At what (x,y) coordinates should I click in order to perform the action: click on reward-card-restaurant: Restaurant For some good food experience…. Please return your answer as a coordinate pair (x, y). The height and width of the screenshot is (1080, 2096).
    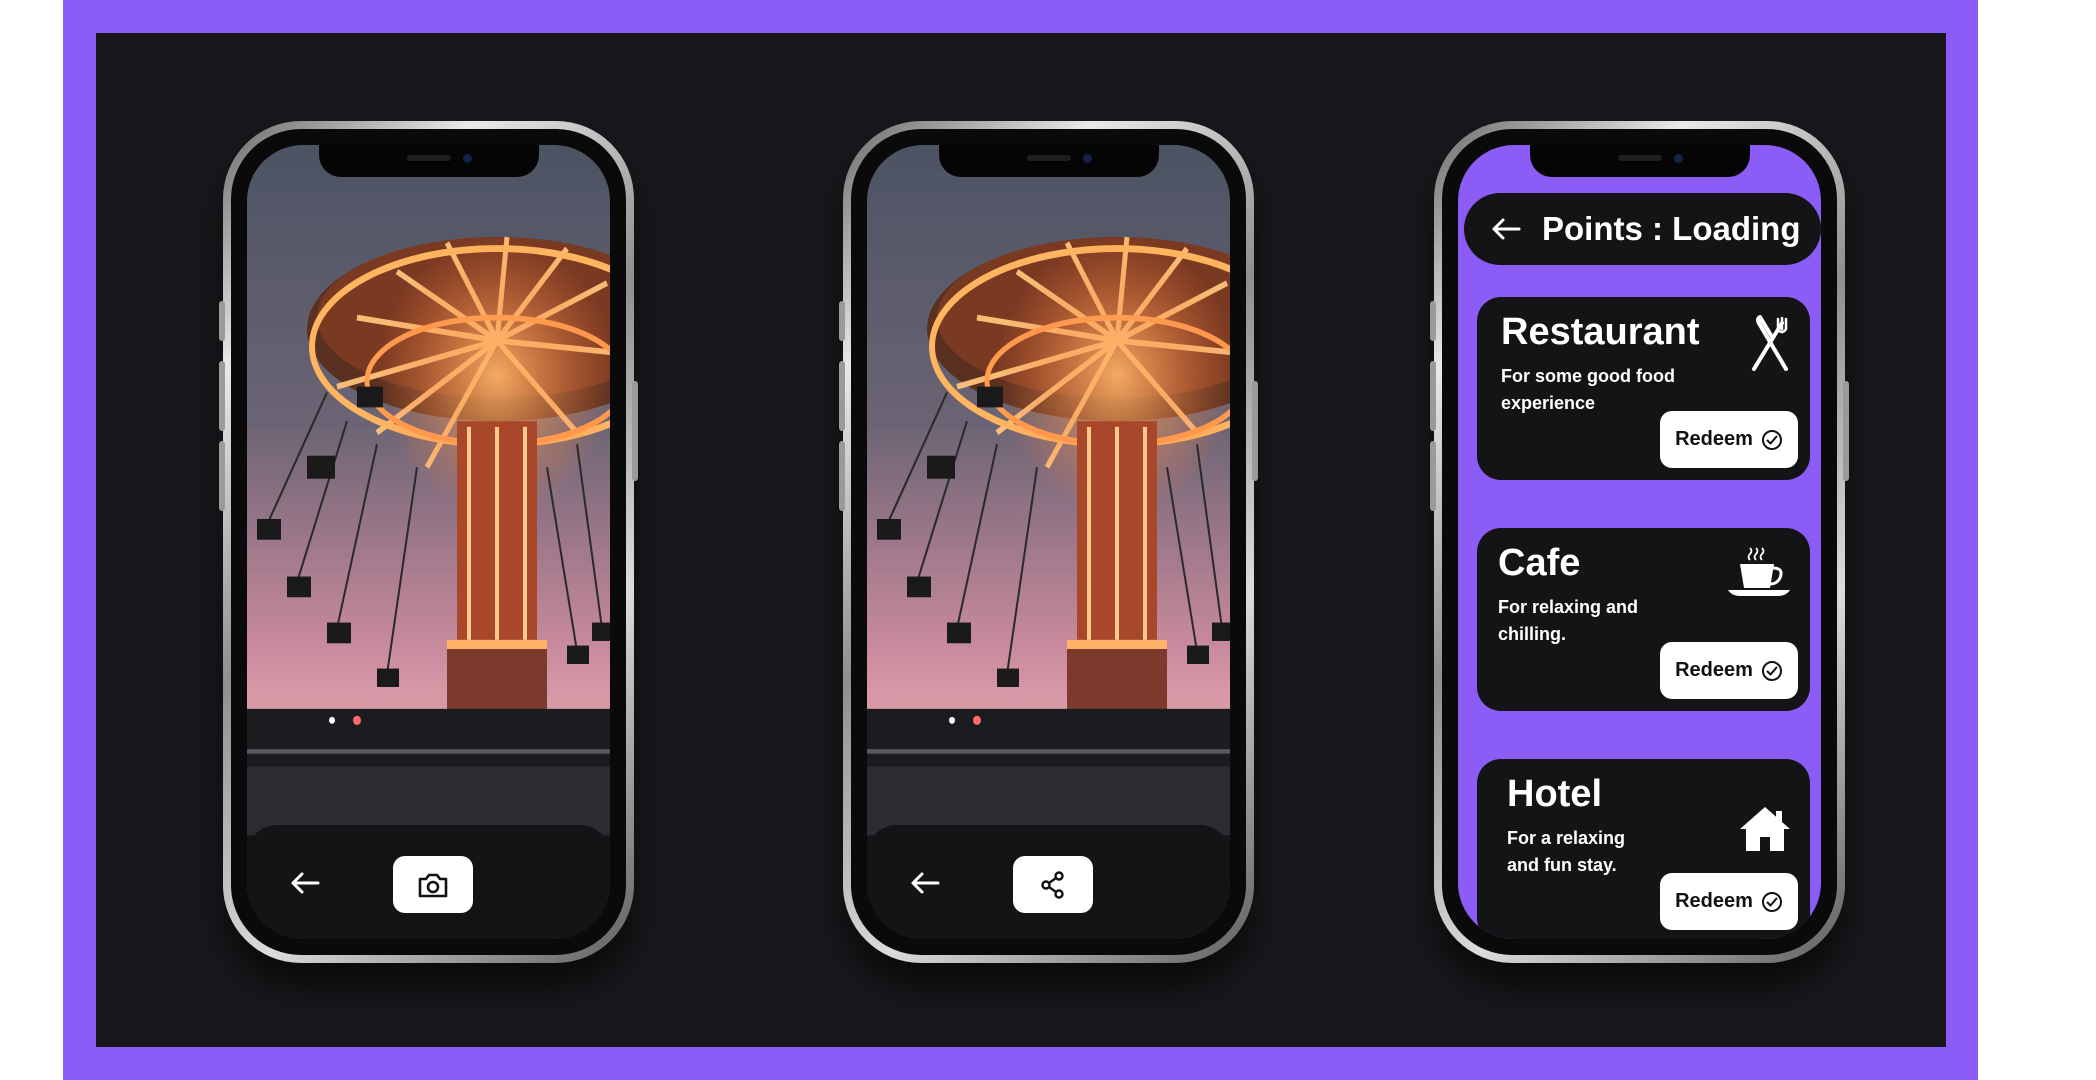
    Looking at the image, I should click on (1643, 388).